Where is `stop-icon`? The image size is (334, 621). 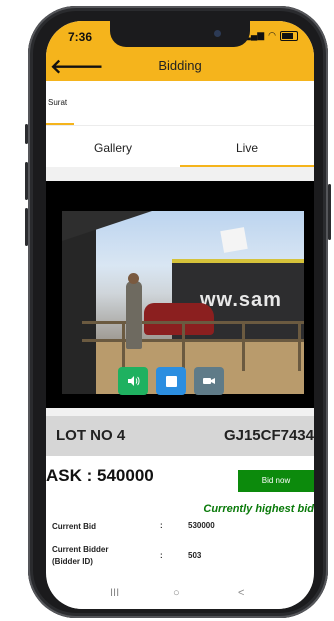
stop-icon is located at coordinates (171, 381).